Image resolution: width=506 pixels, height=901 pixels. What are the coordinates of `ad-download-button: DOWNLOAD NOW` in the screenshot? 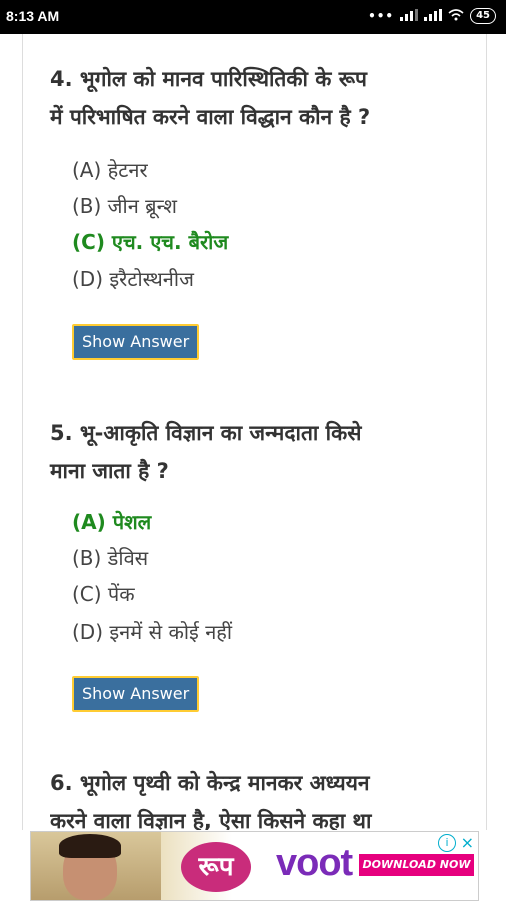 It's located at (416, 865).